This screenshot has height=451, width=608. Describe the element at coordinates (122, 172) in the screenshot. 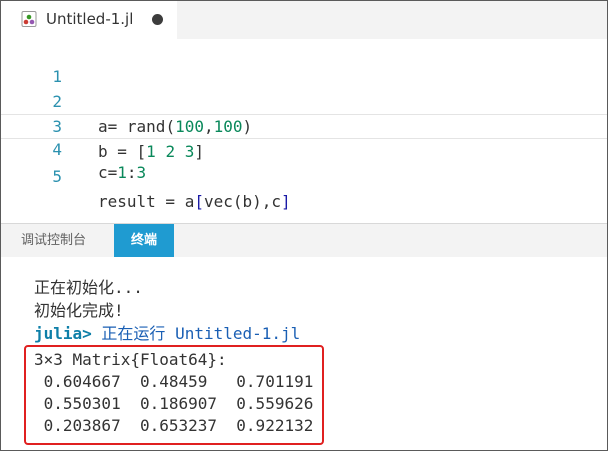

I see `code-text: c=1:3` at that location.